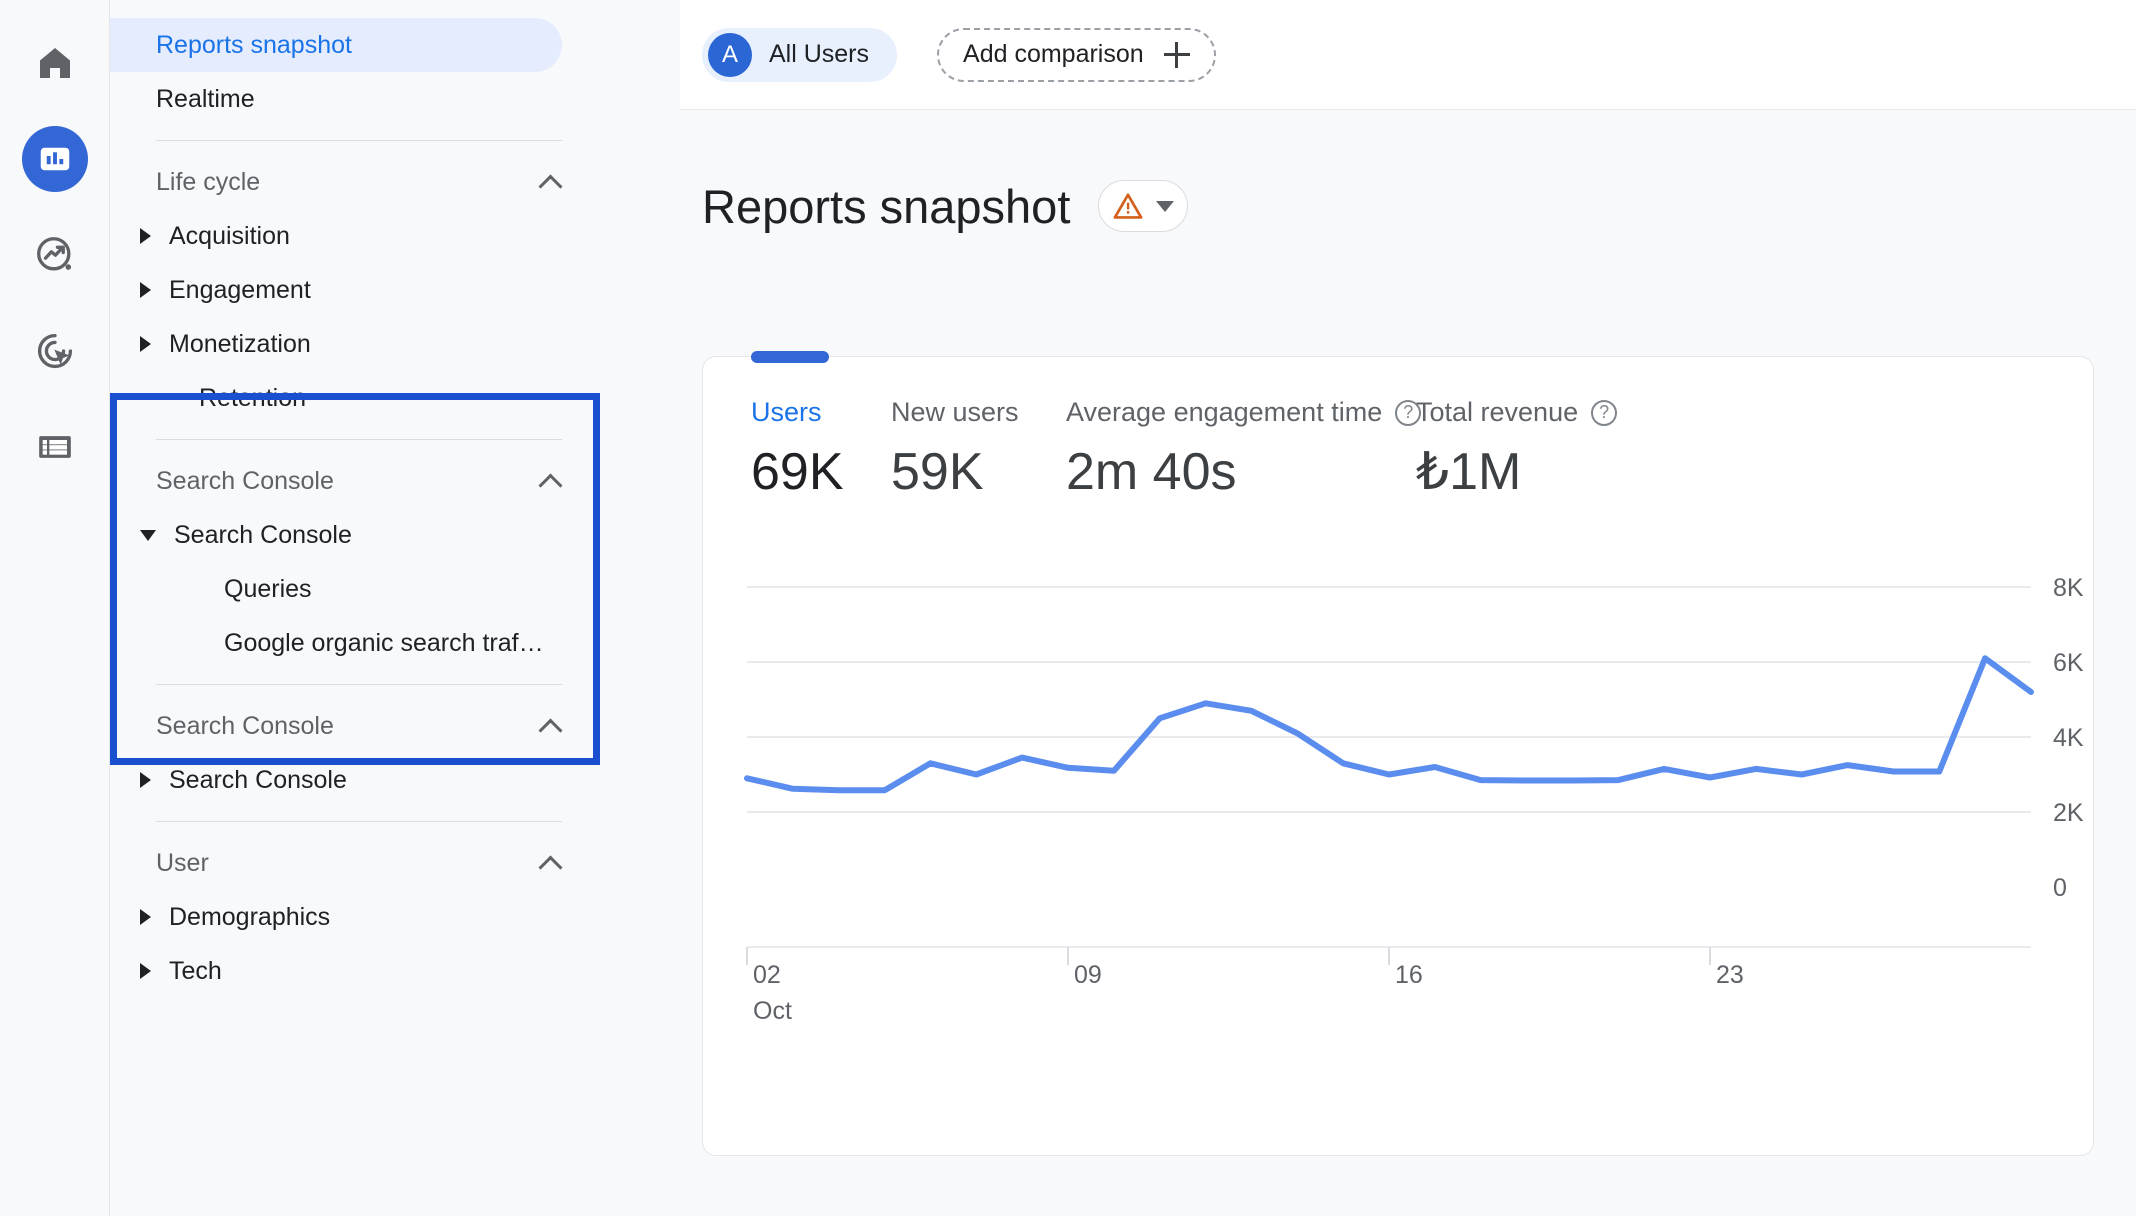 This screenshot has width=2136, height=1216. I want to click on svg-text: 0, so click(2060, 888).